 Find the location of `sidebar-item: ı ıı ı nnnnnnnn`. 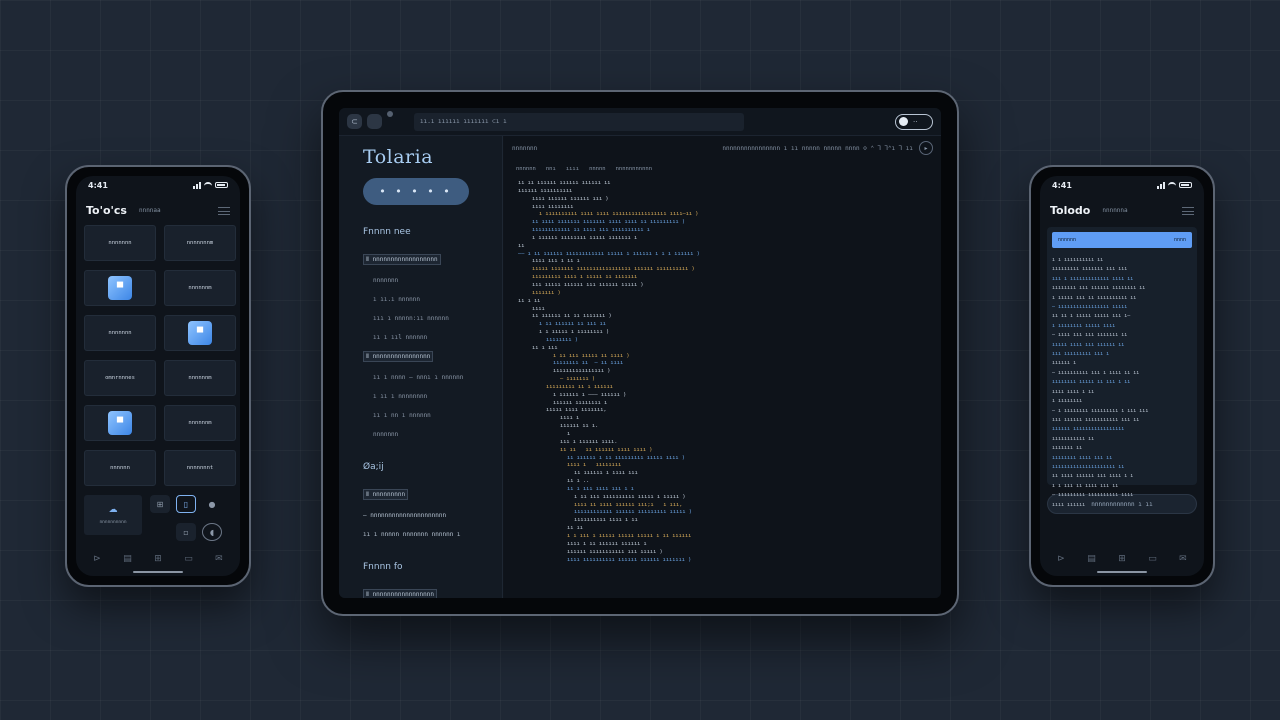

sidebar-item: ı ıı ı nnnnnnnn is located at coordinates (432, 392).